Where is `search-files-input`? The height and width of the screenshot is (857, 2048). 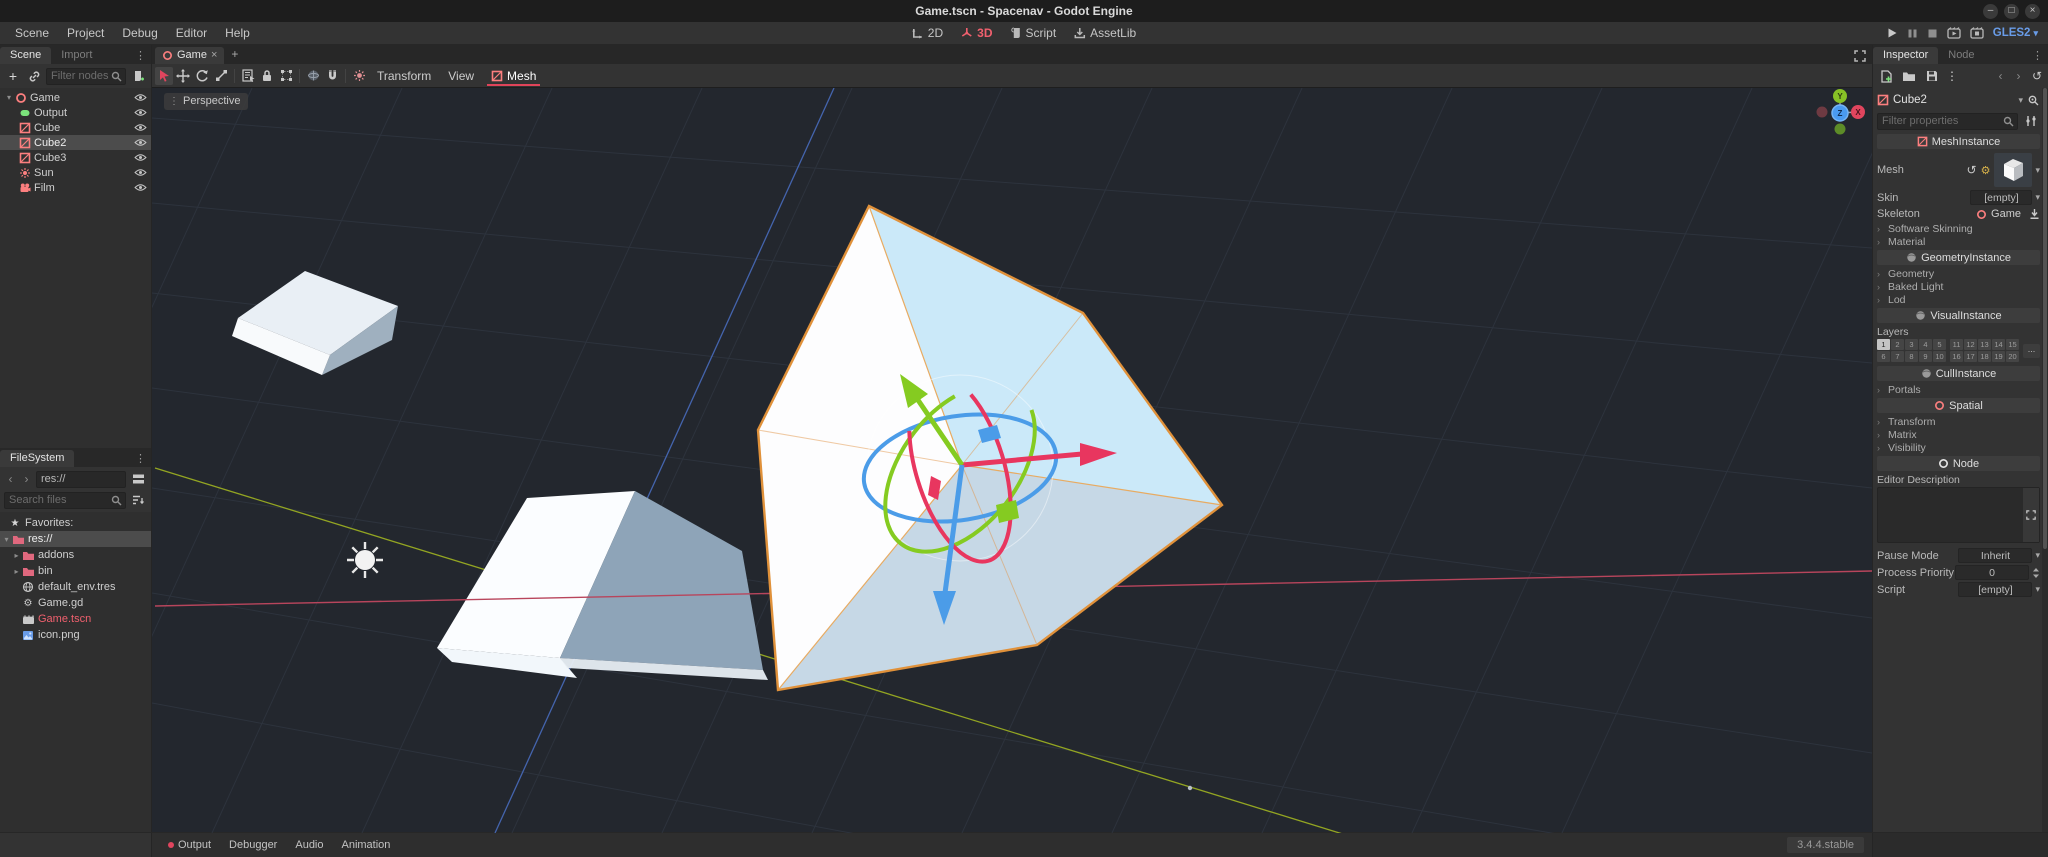 search-files-input is located at coordinates (65, 500).